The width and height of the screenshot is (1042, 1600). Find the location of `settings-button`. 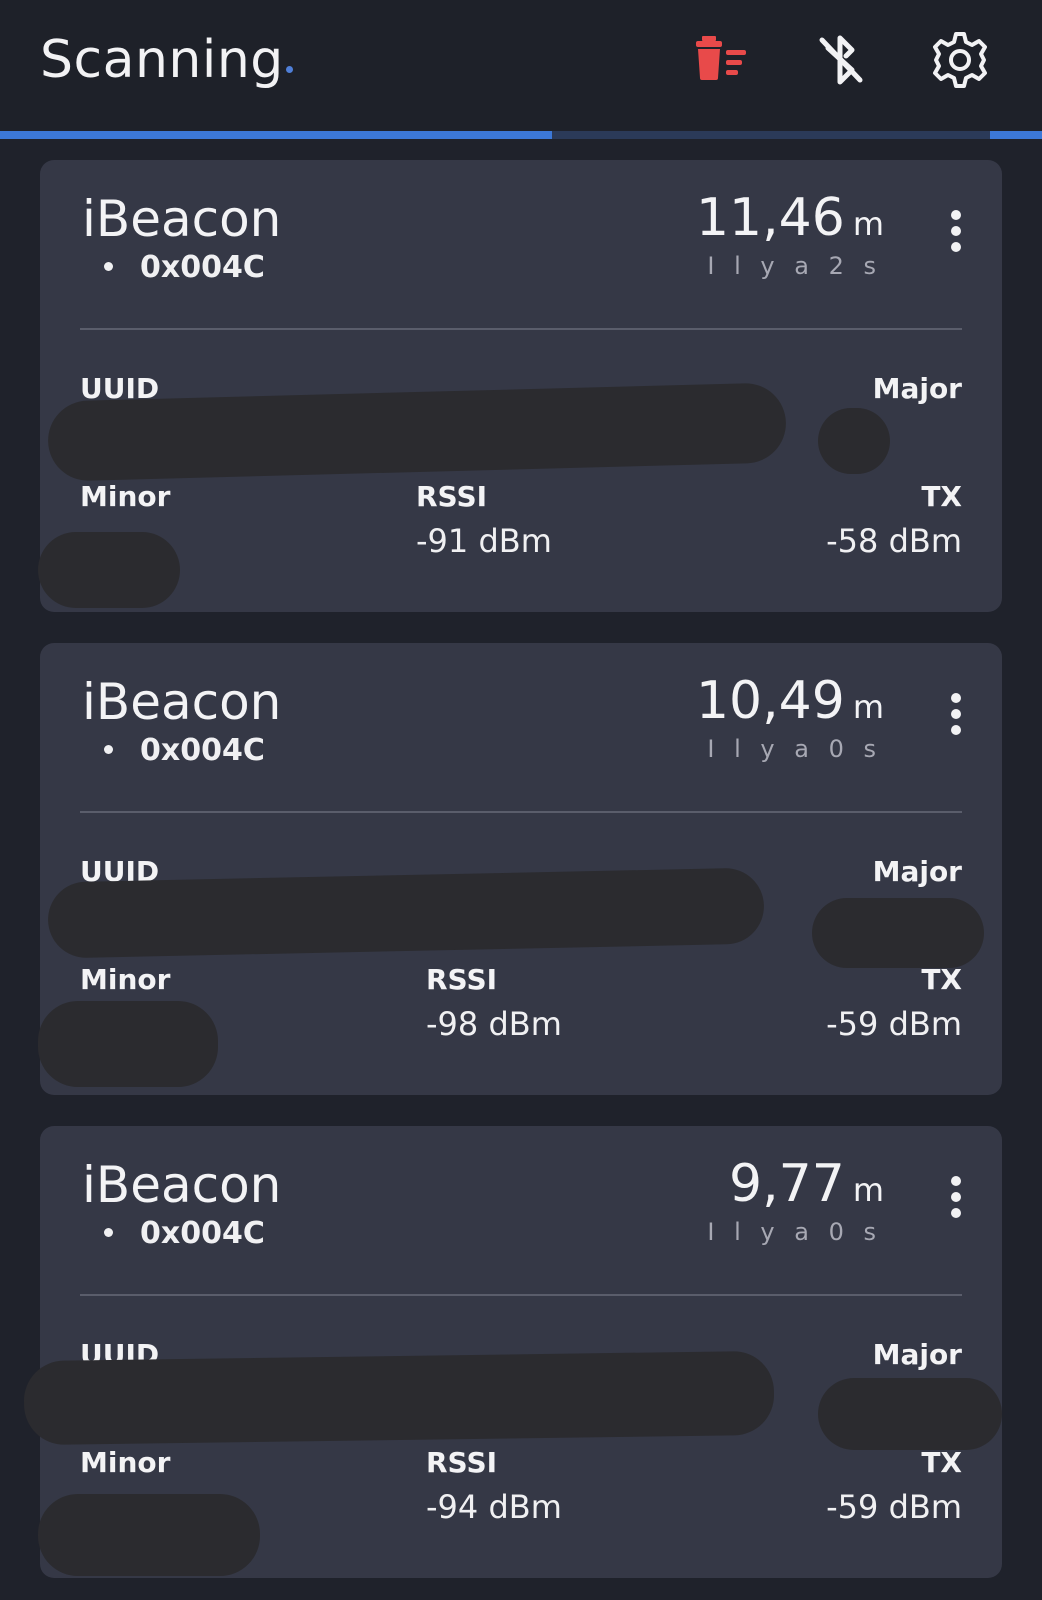

settings-button is located at coordinates (960, 60).